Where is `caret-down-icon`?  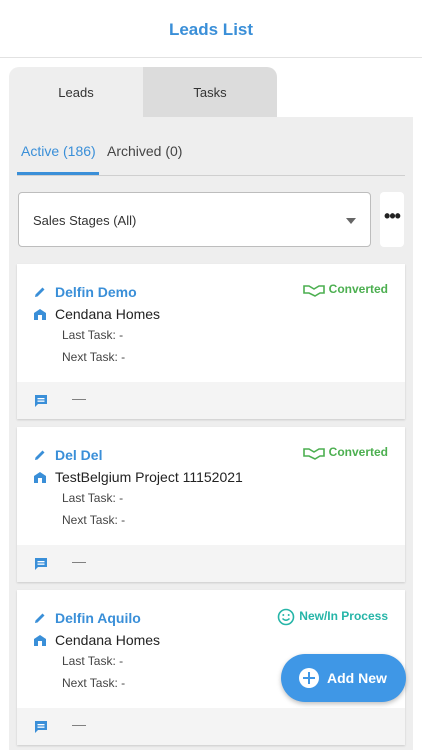
caret-down-icon is located at coordinates (351, 221).